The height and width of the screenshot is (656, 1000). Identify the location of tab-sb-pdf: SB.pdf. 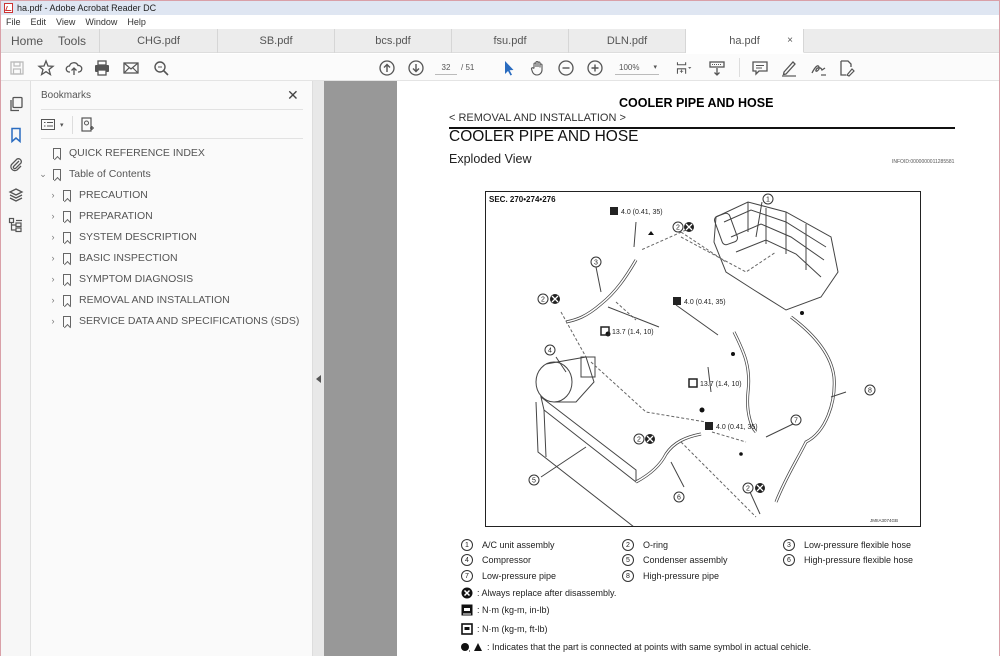
(276, 41).